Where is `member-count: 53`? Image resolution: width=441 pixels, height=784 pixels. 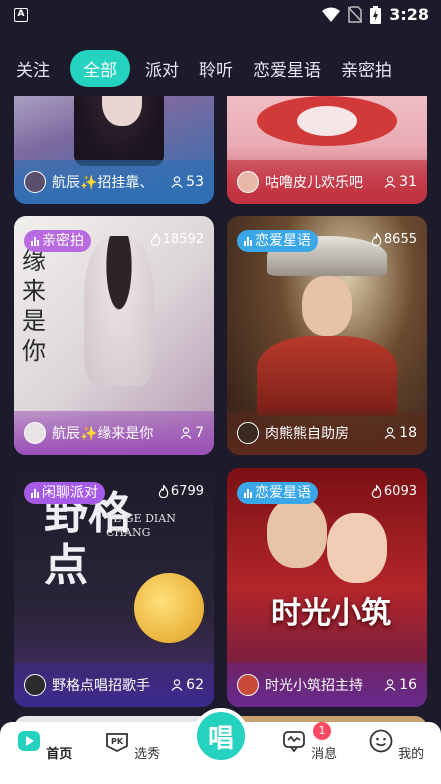 member-count: 53 is located at coordinates (187, 182).